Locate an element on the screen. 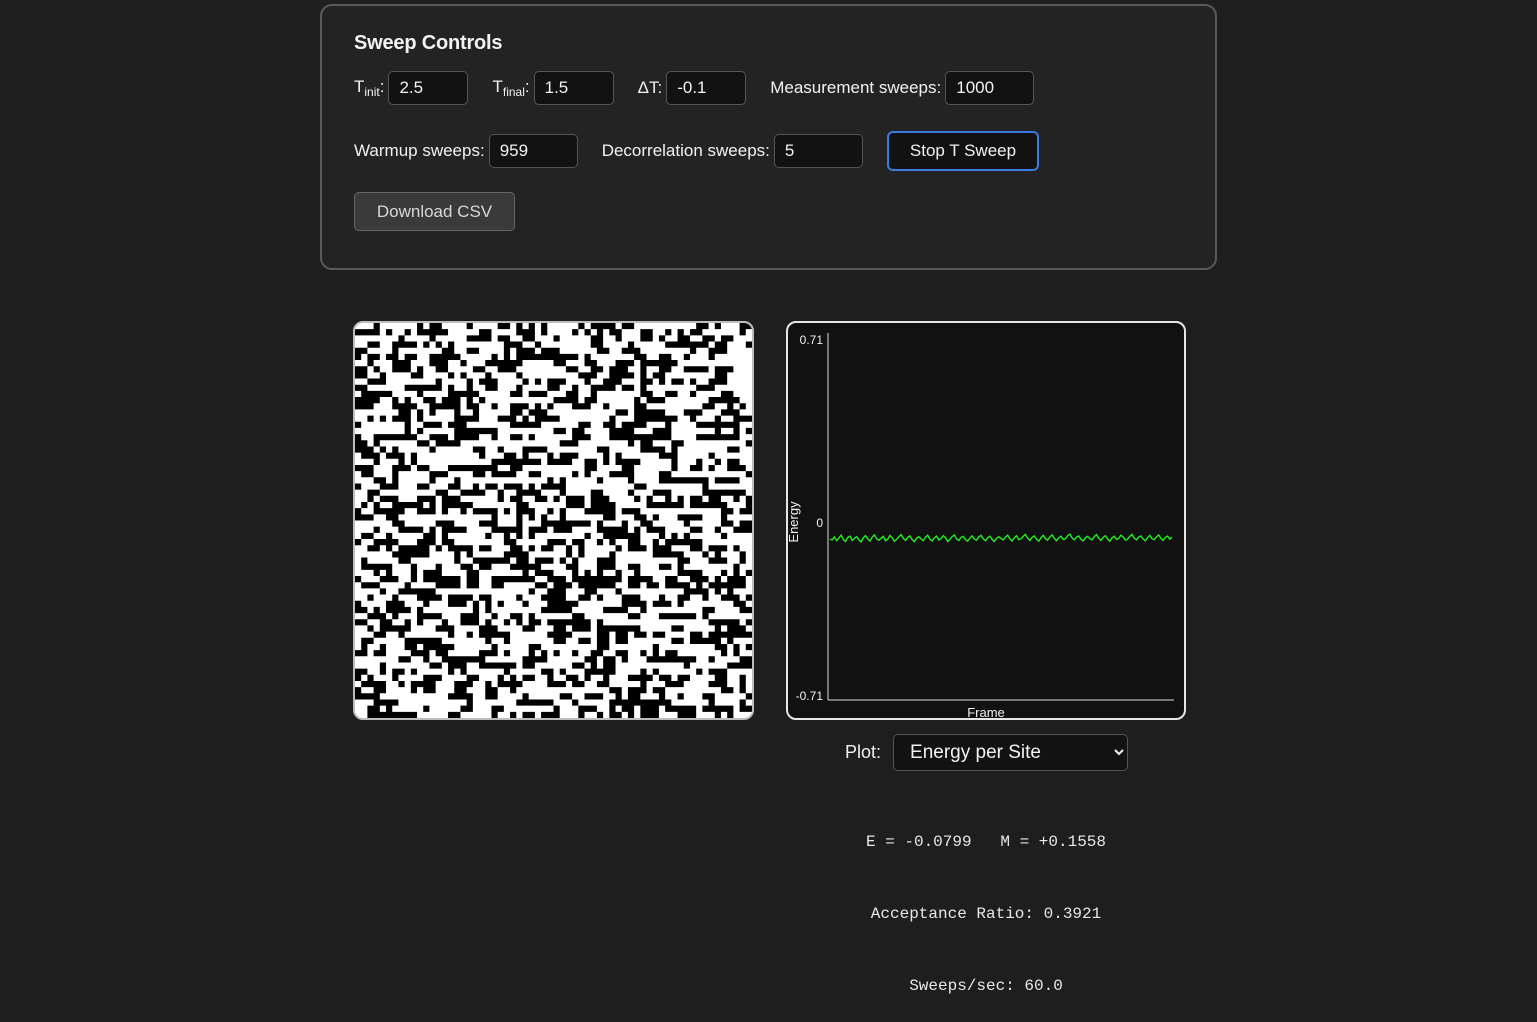 The height and width of the screenshot is (1022, 1537). y-tick-label-max: 0.71 is located at coordinates (812, 340).